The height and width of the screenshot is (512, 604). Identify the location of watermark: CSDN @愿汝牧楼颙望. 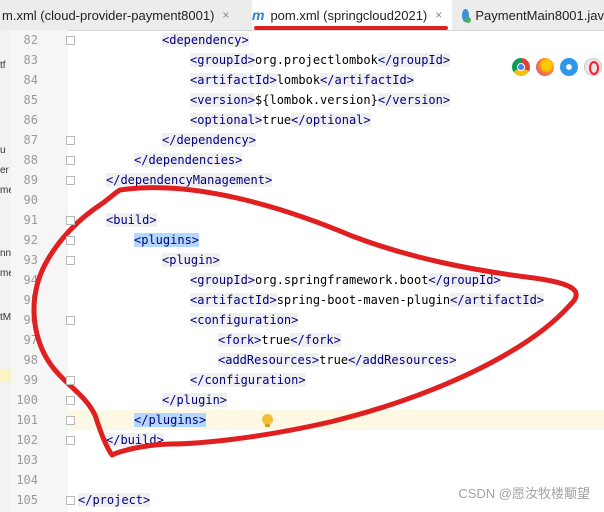
(524, 493).